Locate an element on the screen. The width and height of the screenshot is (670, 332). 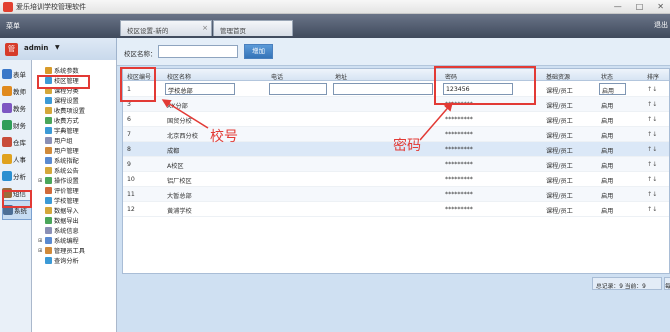
tree-item: ⊞ 系统编程 is located at coordinates (58, 240).